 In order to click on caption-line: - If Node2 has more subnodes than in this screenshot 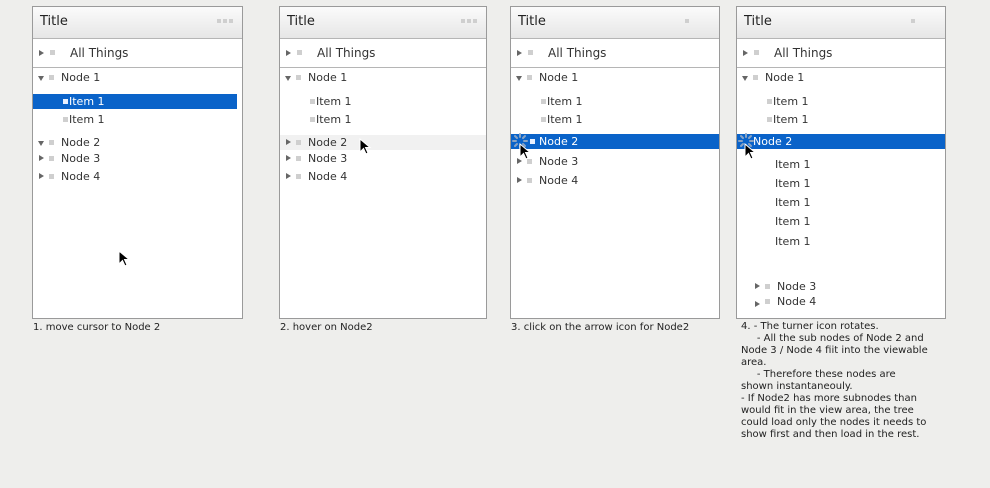, I will do `click(829, 398)`.